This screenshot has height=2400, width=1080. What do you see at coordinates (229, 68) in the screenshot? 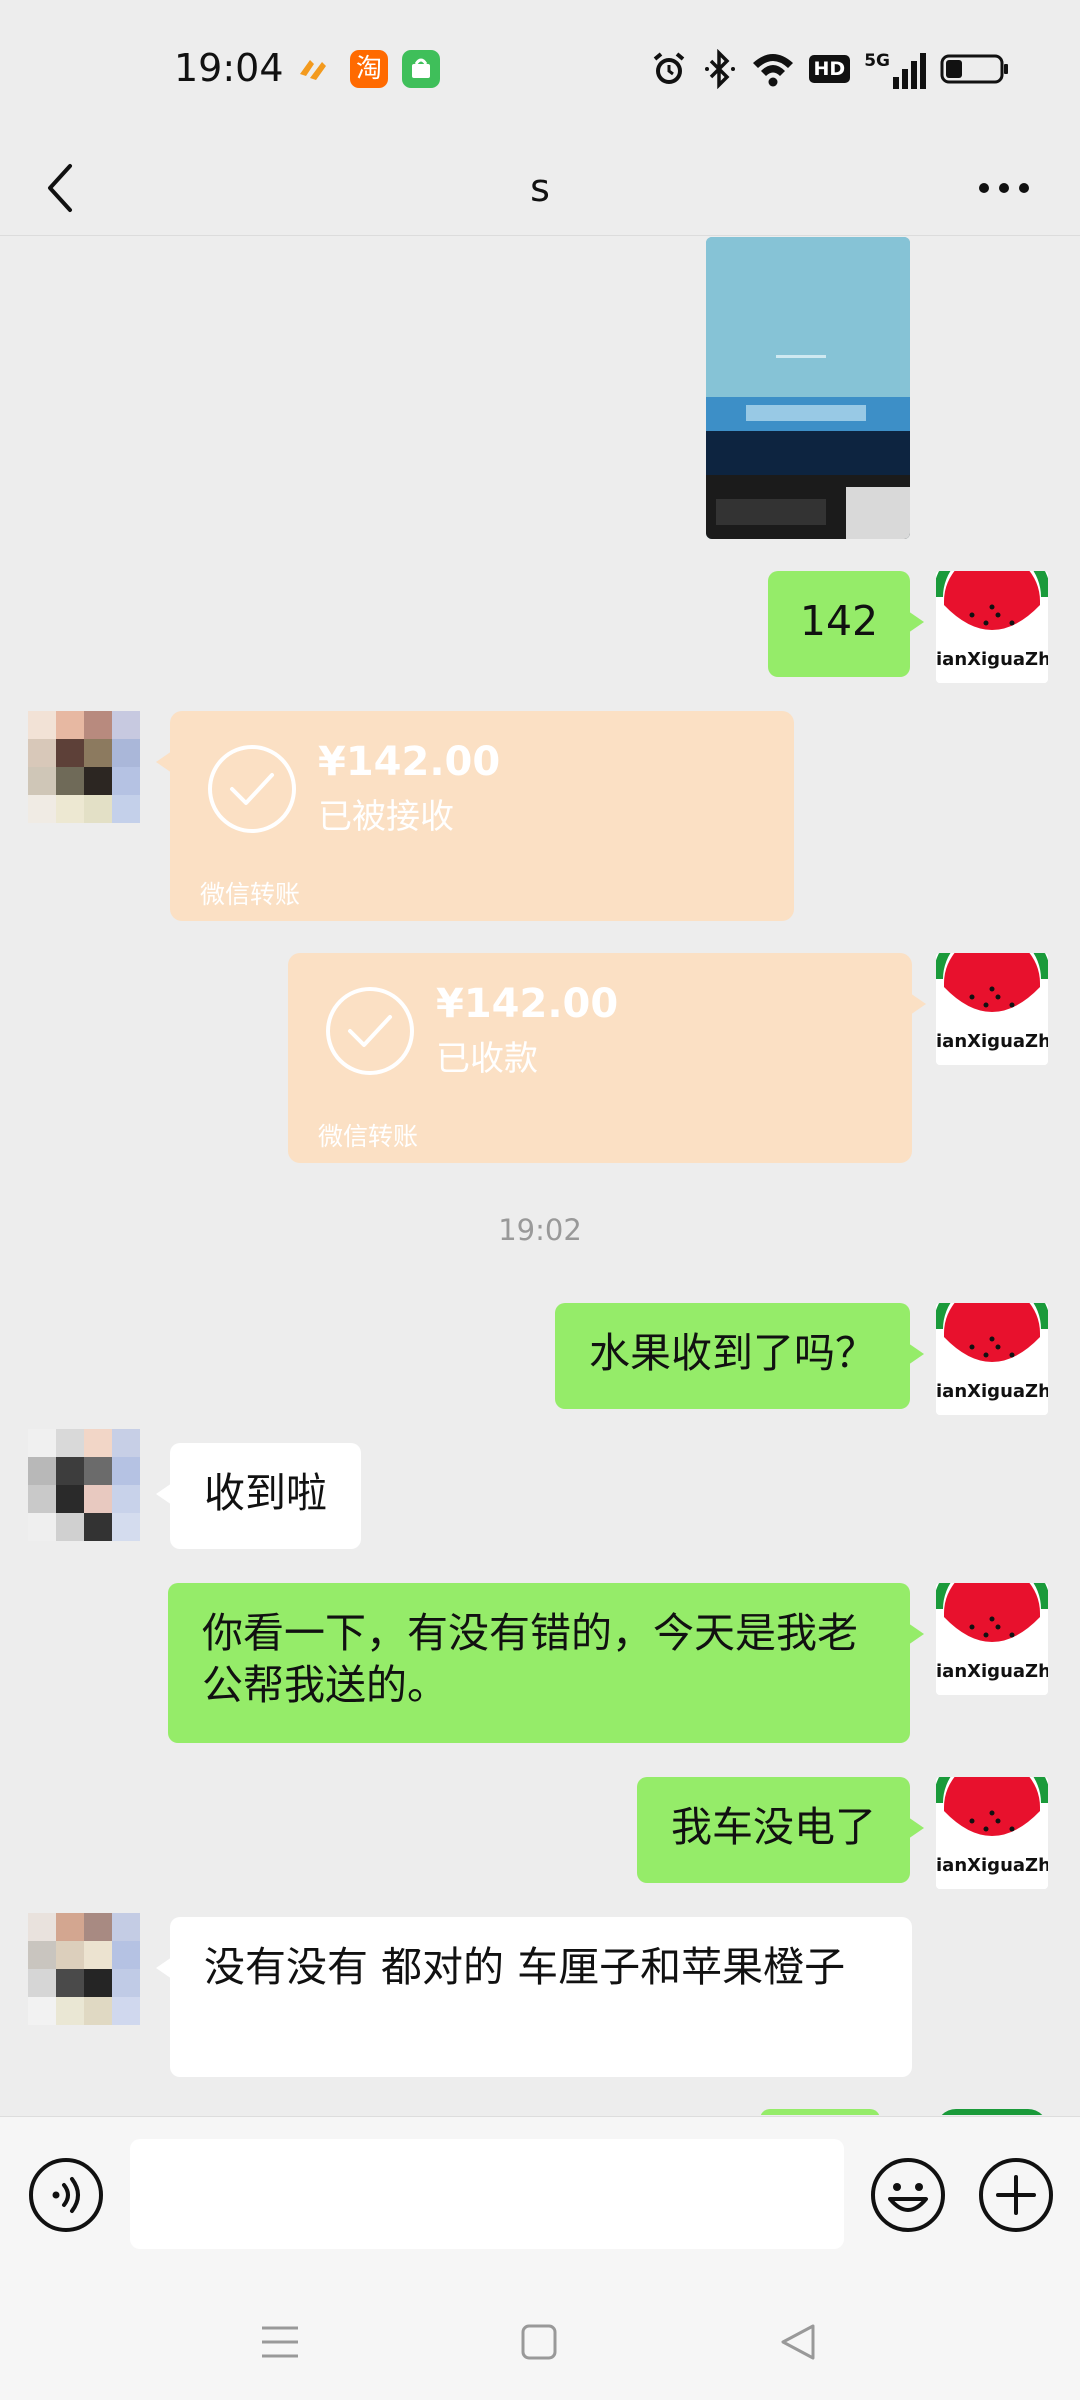
I see `status-time: 19:04` at bounding box center [229, 68].